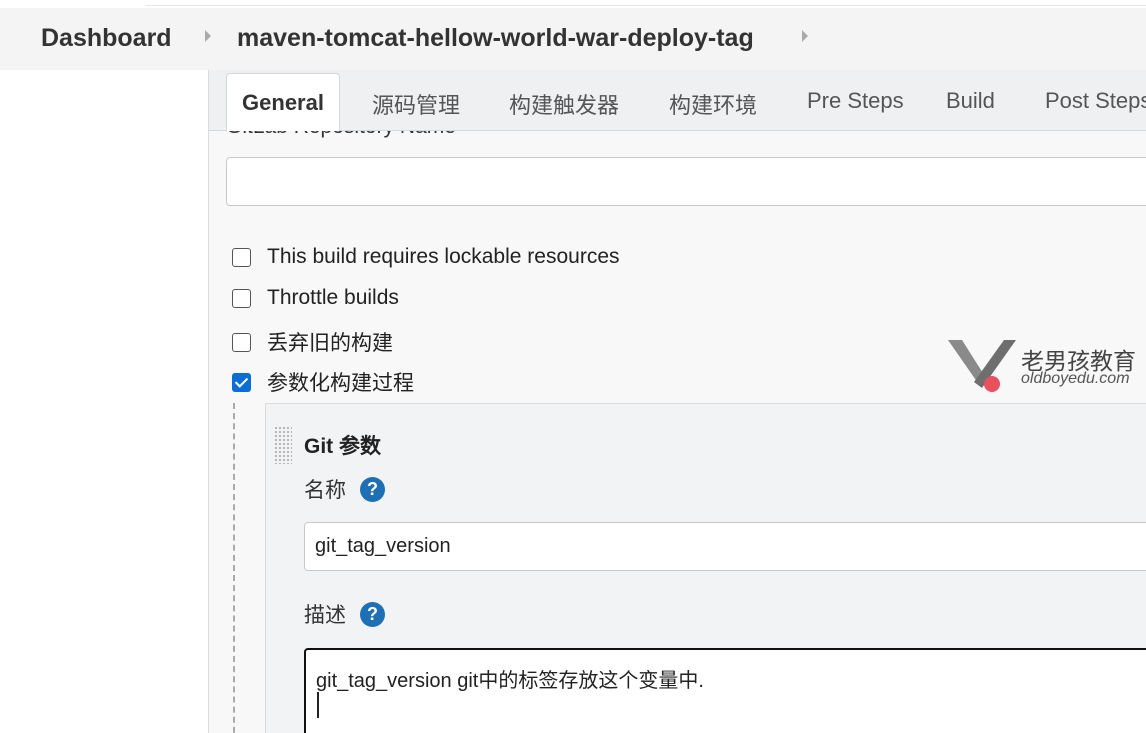 The width and height of the screenshot is (1146, 733). I want to click on description-field-label: 描述 ?, so click(344, 614).